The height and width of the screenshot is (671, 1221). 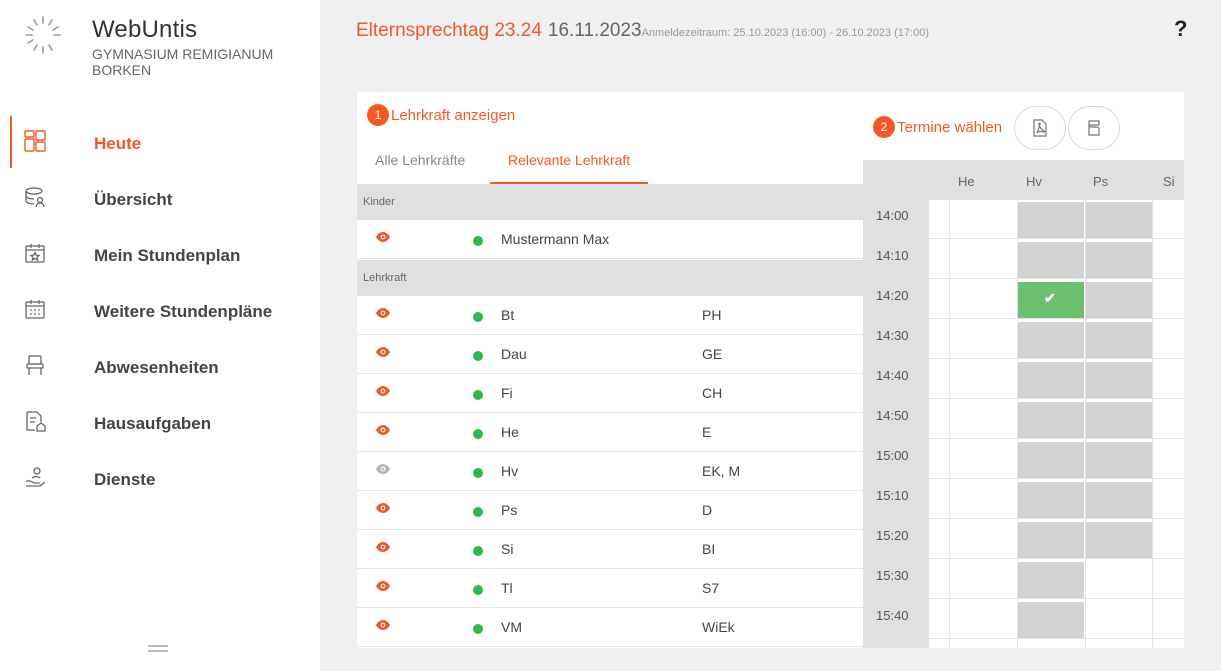 I want to click on nav-item-hausaufgaben: Hausaufgaben, so click(x=160, y=424).